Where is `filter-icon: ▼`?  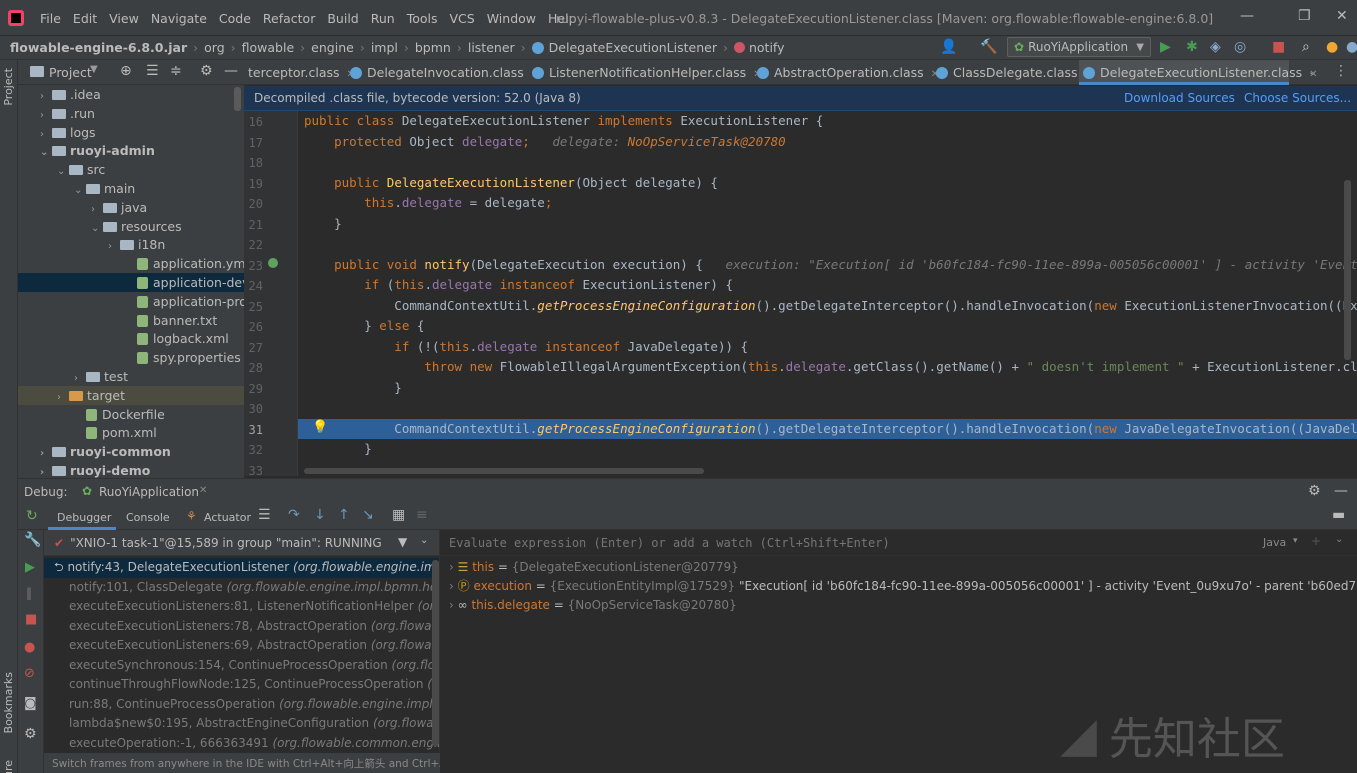 filter-icon: ▼ is located at coordinates (402, 542).